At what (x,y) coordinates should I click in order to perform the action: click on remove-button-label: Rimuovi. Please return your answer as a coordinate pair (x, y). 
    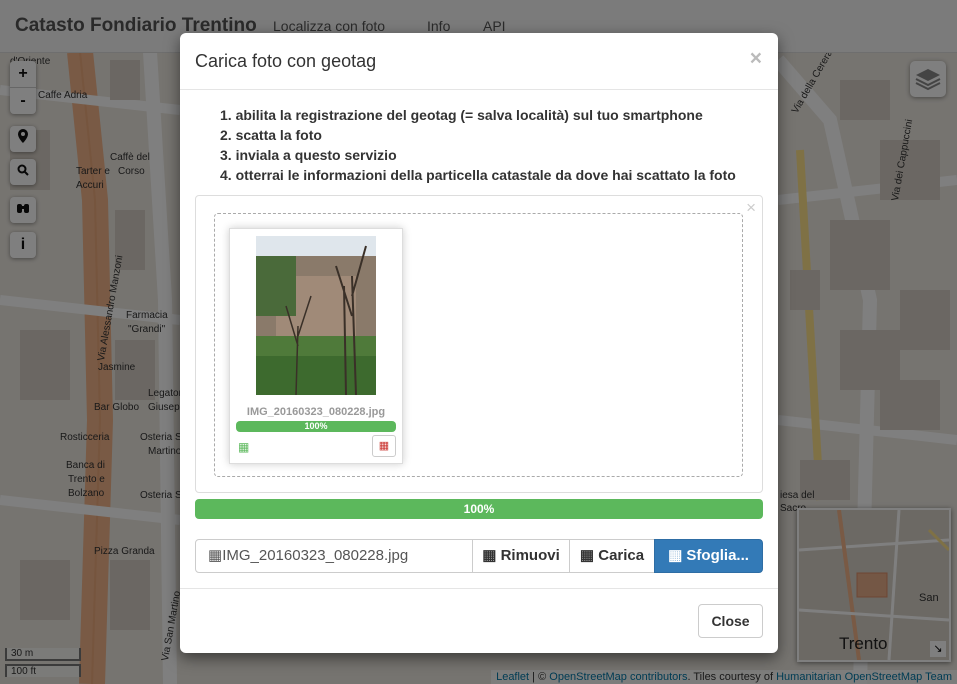
    Looking at the image, I should click on (530, 555).